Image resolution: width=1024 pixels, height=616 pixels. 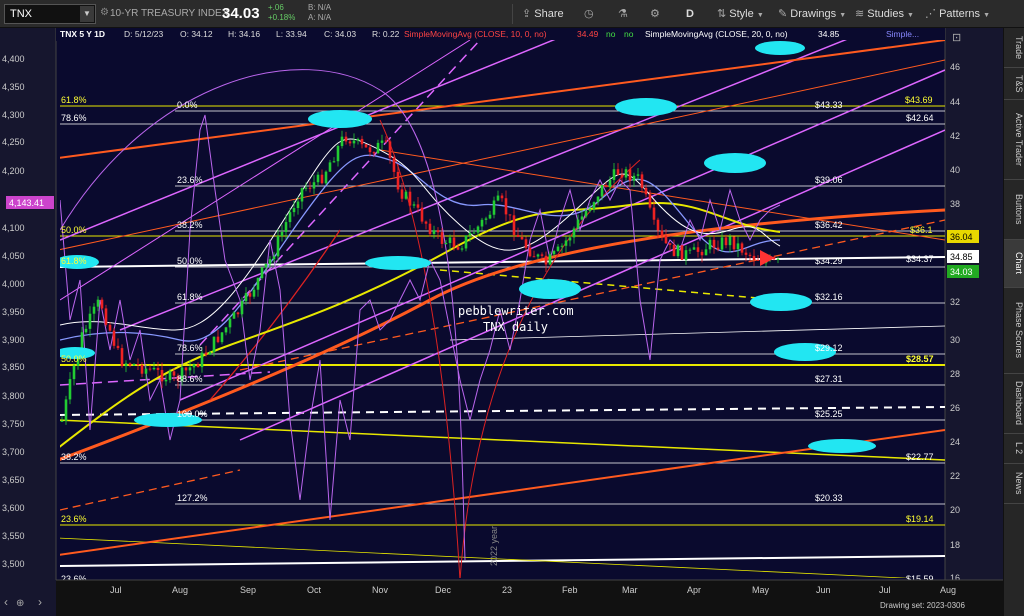 I want to click on symbol-selector: TNX ▼, so click(x=50, y=14).